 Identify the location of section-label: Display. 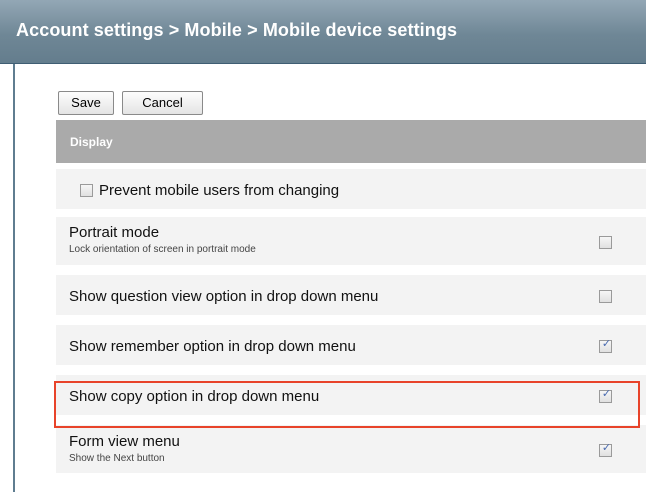
(91, 142).